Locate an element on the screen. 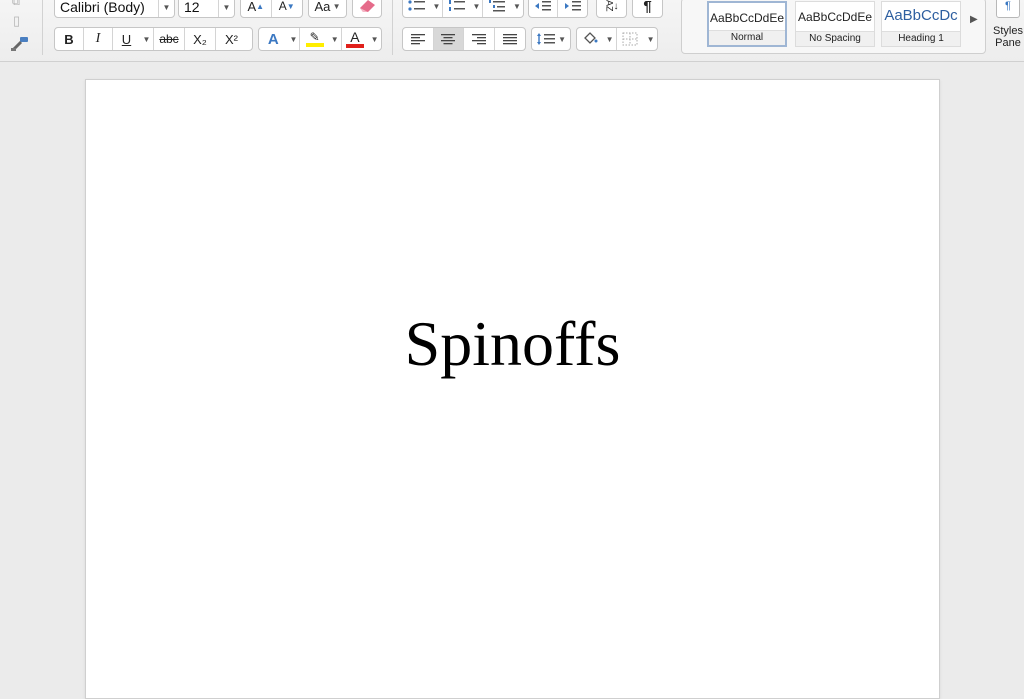 The image size is (1024, 699). align-center-button is located at coordinates (448, 39).